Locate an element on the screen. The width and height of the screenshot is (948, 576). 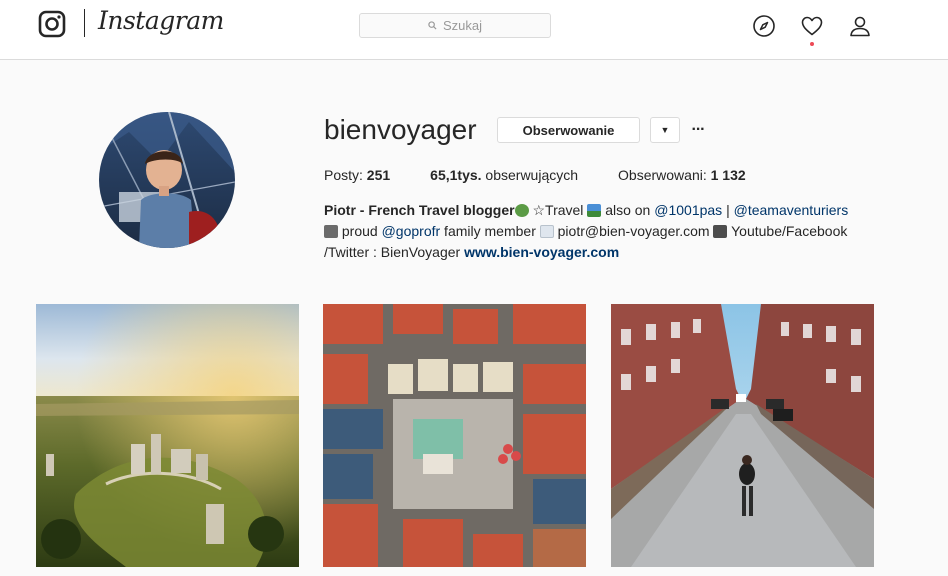
more-options-button: ··· is located at coordinates (698, 130).